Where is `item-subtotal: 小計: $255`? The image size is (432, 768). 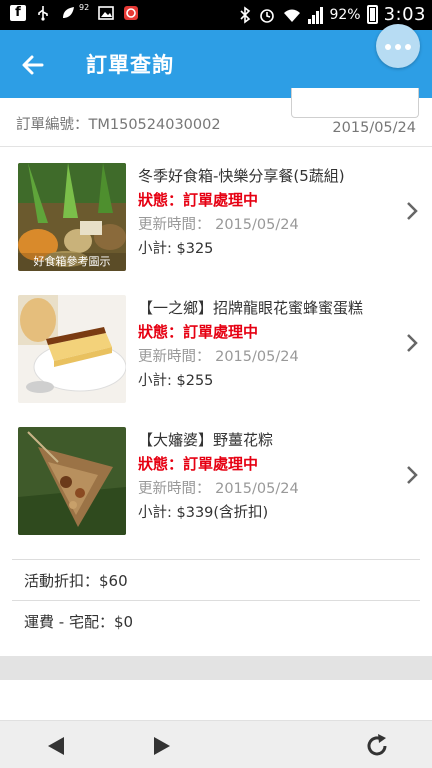
item-subtotal: 小計: $255 is located at coordinates (176, 381).